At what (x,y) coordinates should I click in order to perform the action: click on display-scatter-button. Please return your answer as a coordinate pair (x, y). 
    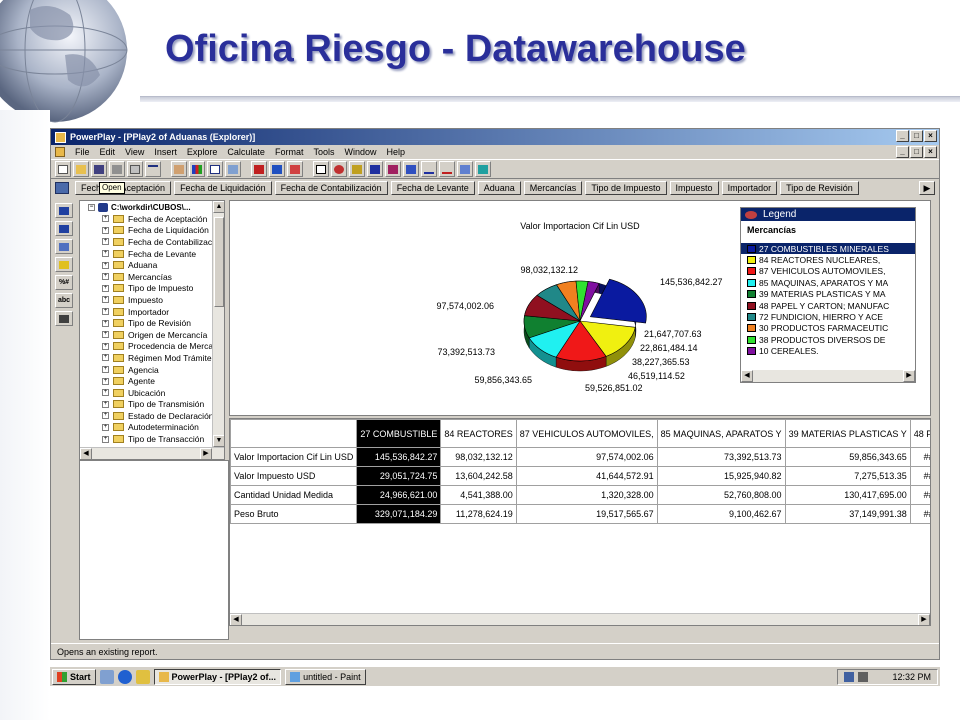
    Looking at the image, I should click on (465, 169).